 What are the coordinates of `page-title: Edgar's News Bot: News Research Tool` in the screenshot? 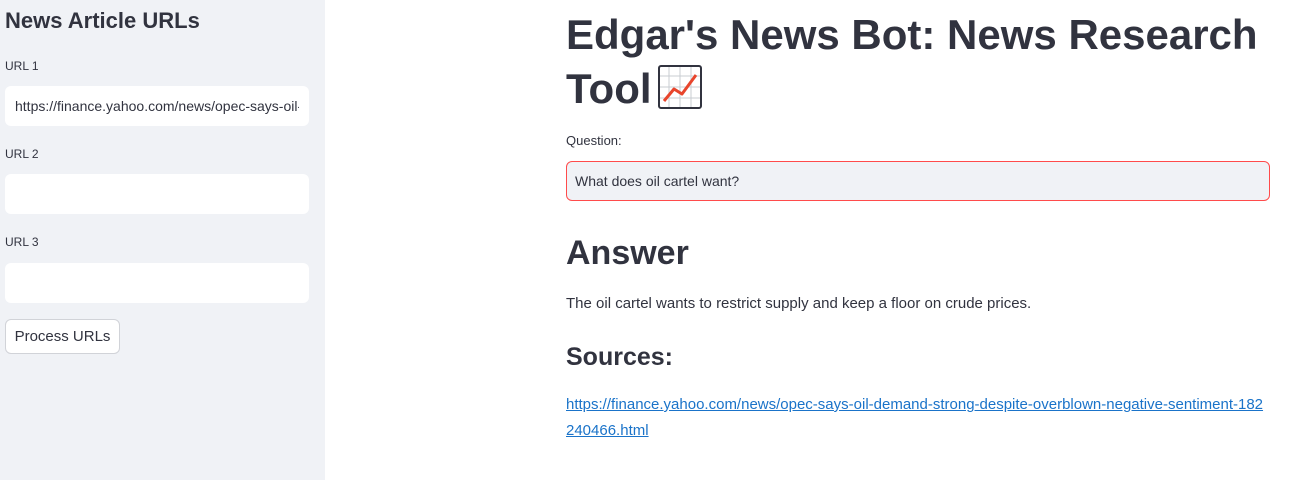 It's located at (918, 62).